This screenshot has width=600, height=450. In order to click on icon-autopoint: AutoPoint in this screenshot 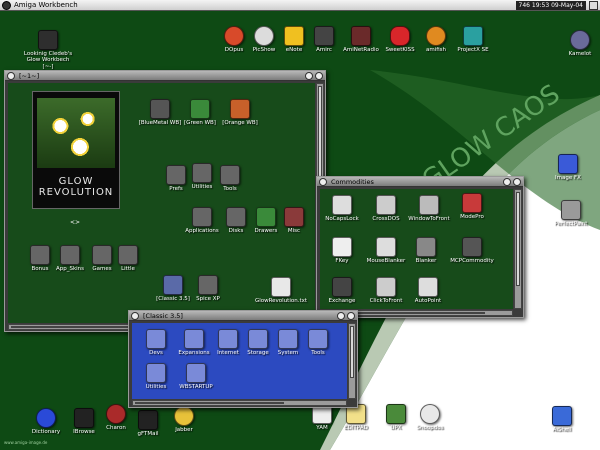, I will do `click(428, 290)`.